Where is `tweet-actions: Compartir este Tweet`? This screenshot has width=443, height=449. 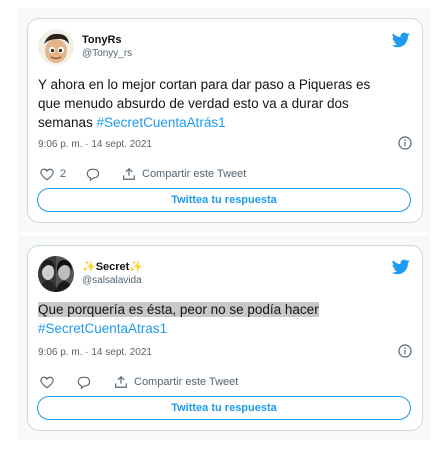 tweet-actions: Compartir este Tweet is located at coordinates (225, 382).